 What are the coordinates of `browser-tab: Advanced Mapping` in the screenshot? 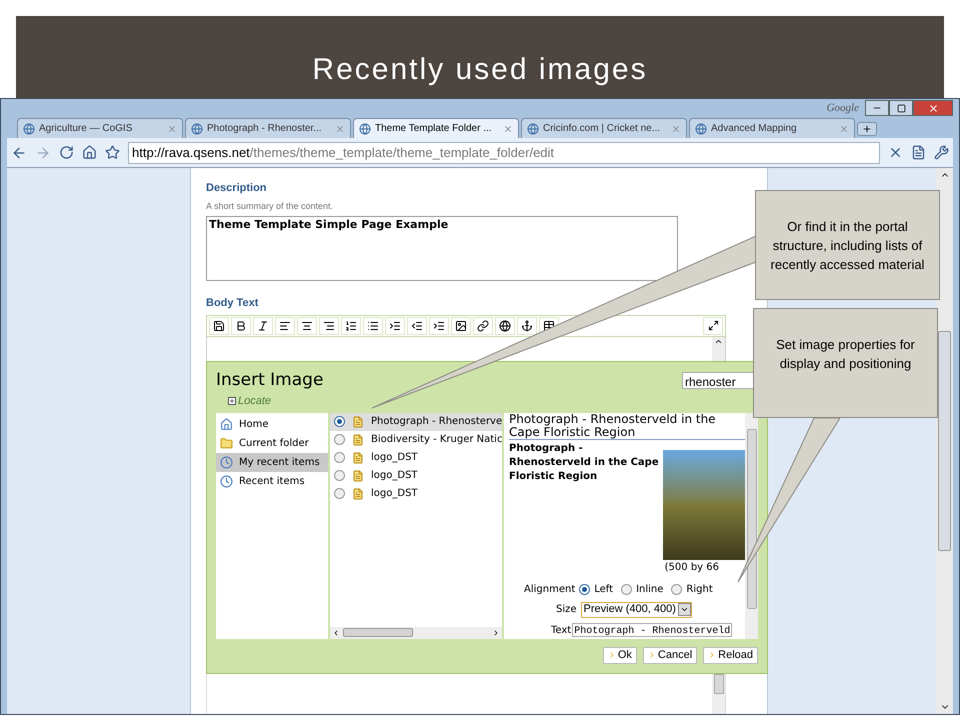 It's located at (772, 128).